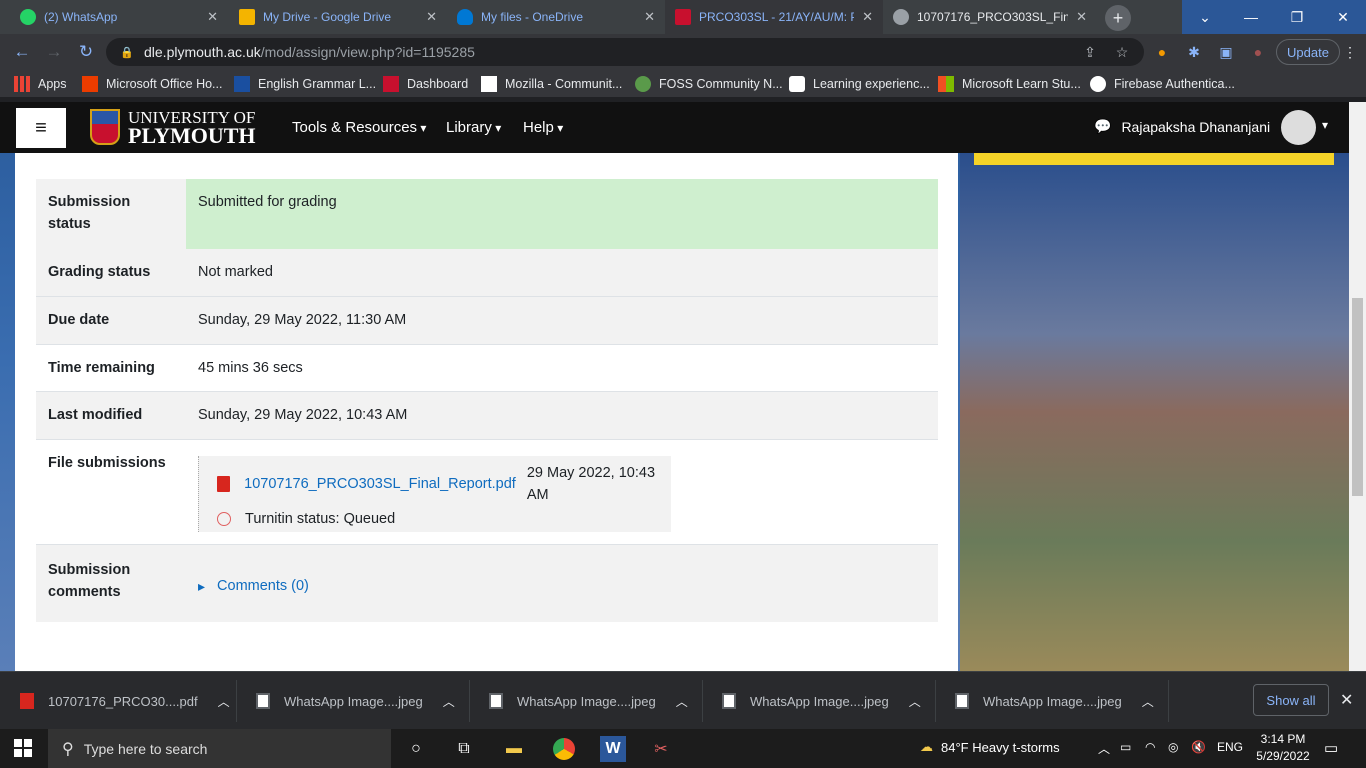 The width and height of the screenshot is (1366, 768). Describe the element at coordinates (119, 17) in the screenshot. I see `tab-whatsapp: (2) WhatsApp ✕` at that location.